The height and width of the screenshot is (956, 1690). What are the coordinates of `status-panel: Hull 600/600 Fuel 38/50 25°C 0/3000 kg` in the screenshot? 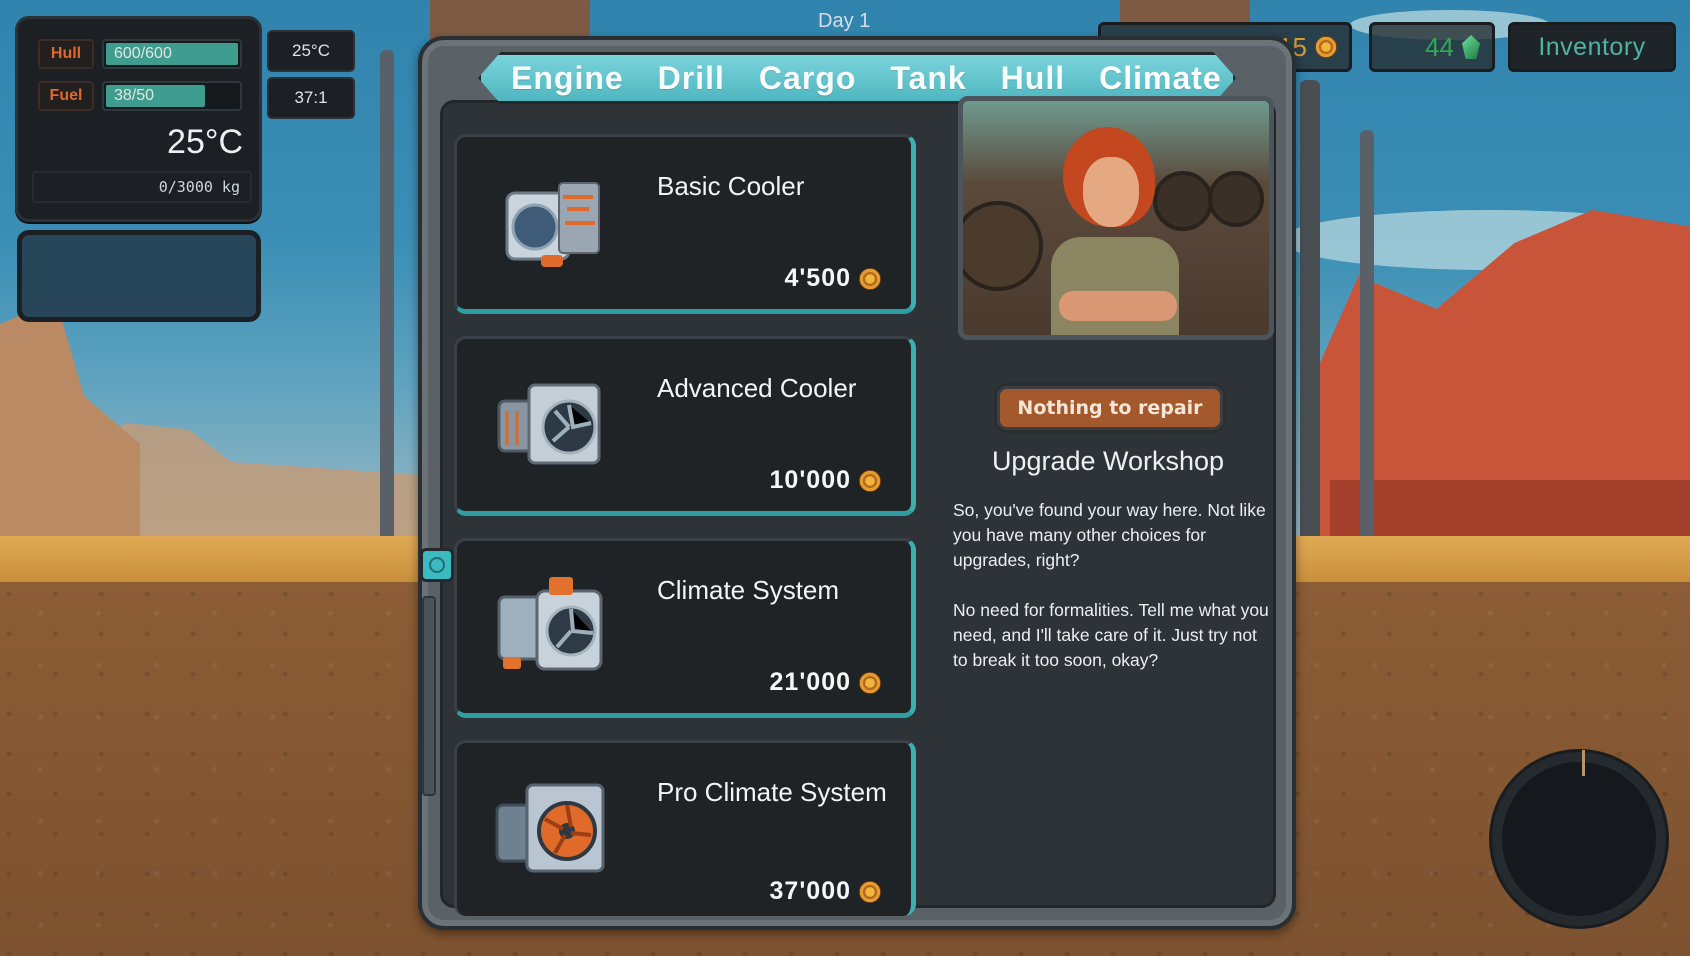 It's located at (138, 119).